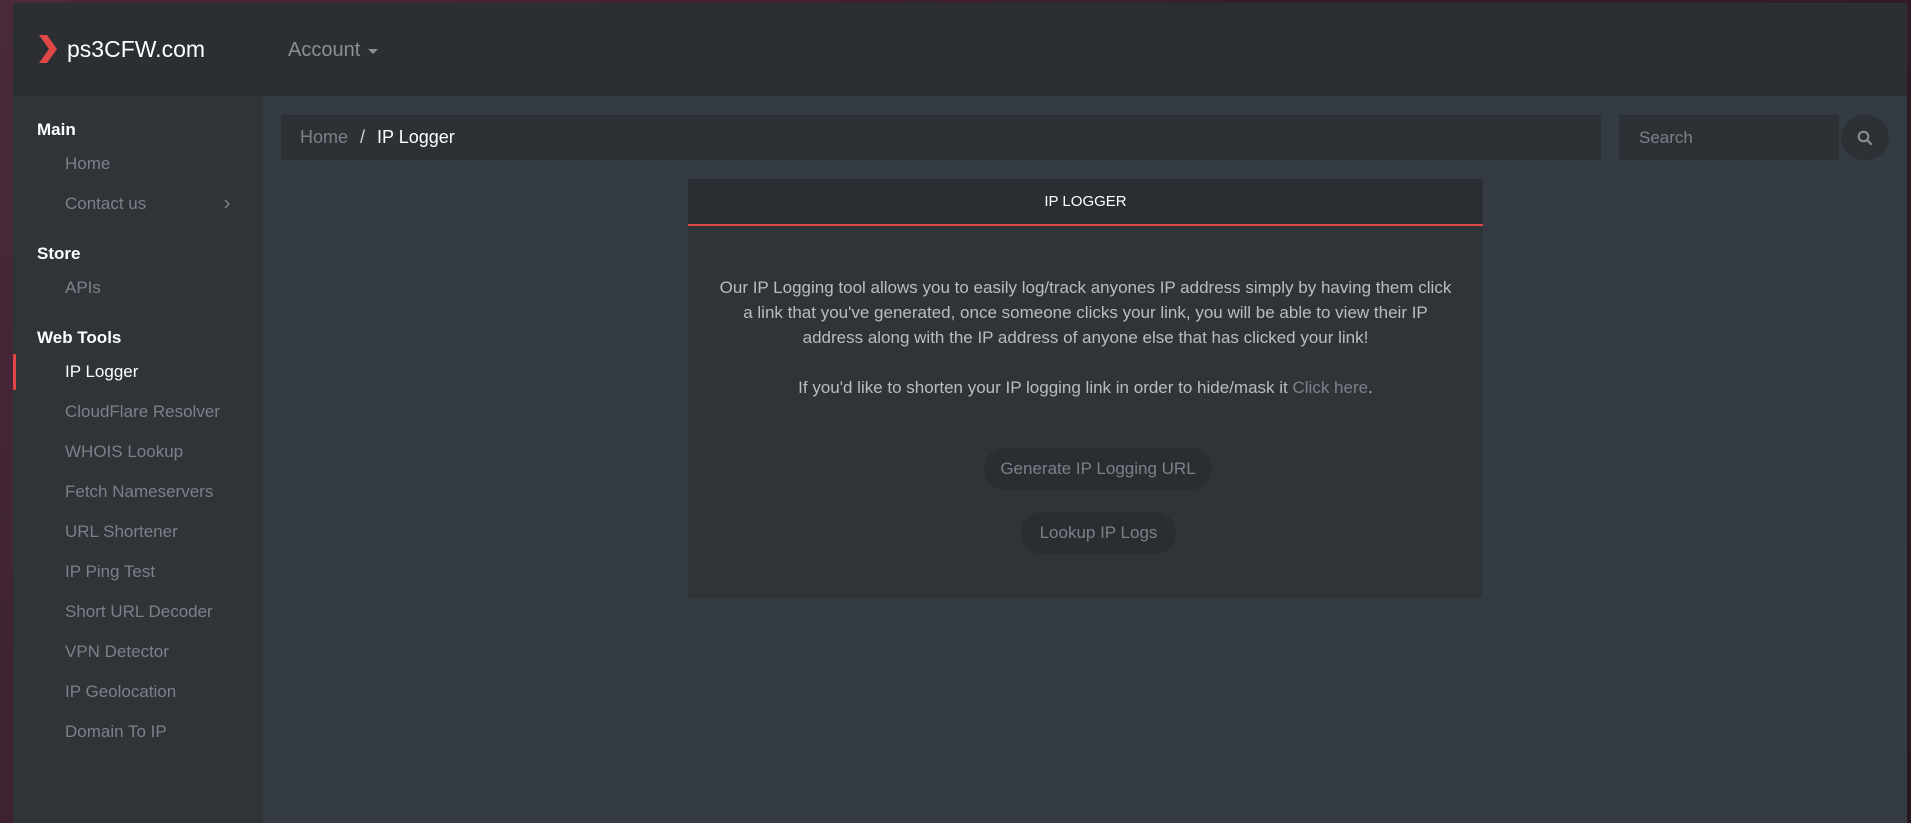  Describe the element at coordinates (1098, 533) in the screenshot. I see `lookup-ip-logs-button: Lookup IP Logs` at that location.